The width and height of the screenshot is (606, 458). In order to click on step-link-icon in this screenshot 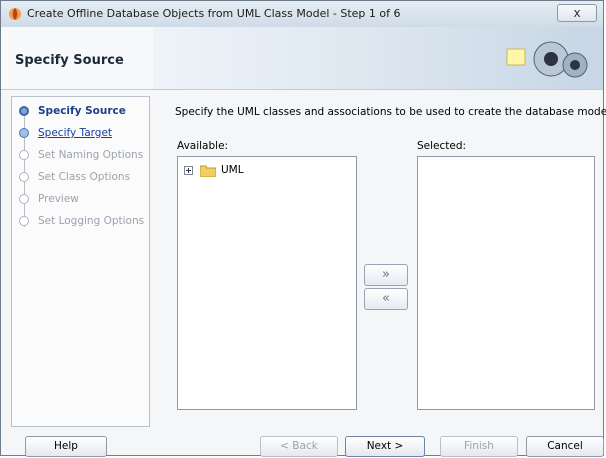, I will do `click(24, 133)`.